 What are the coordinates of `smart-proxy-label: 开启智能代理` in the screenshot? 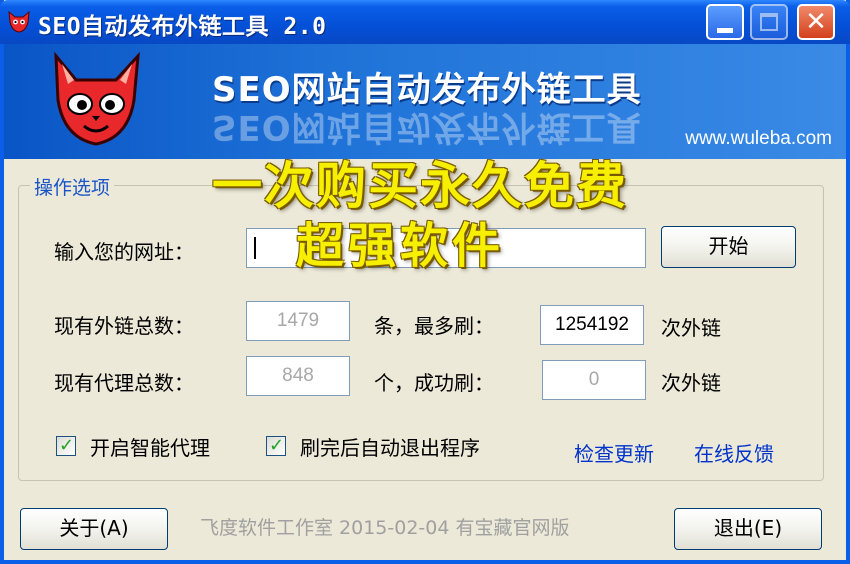 It's located at (150, 446).